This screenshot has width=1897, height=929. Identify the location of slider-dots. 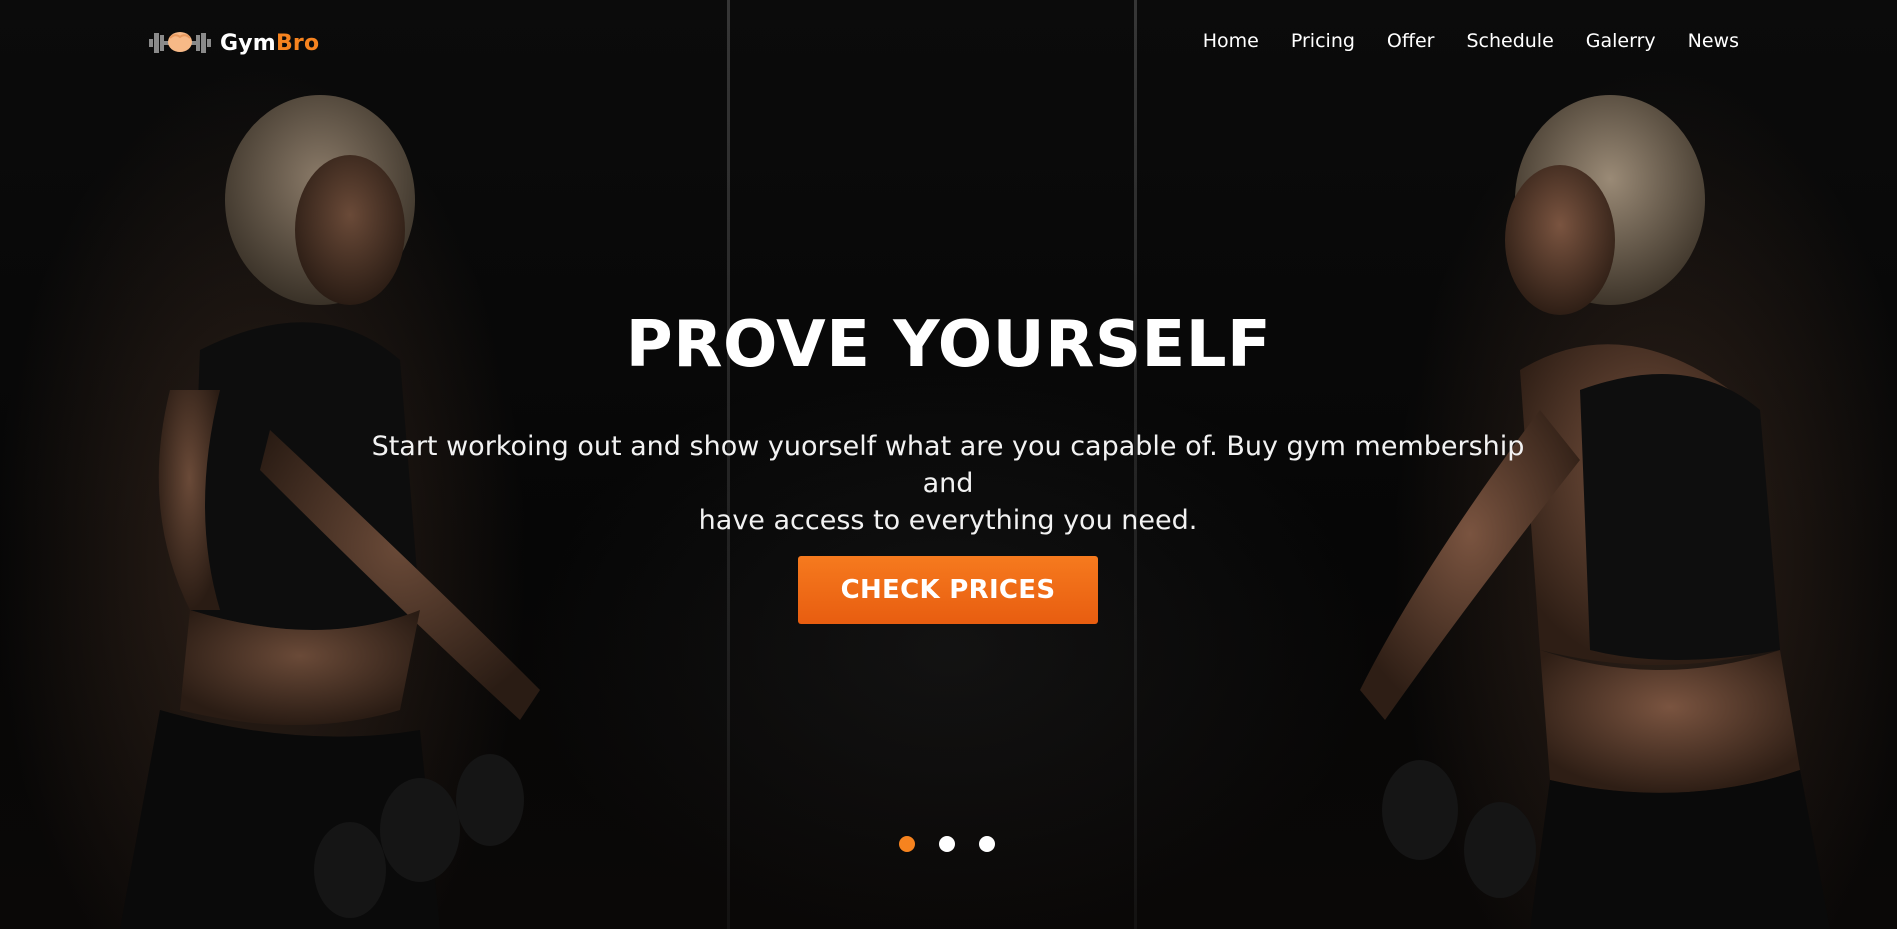
(947, 844).